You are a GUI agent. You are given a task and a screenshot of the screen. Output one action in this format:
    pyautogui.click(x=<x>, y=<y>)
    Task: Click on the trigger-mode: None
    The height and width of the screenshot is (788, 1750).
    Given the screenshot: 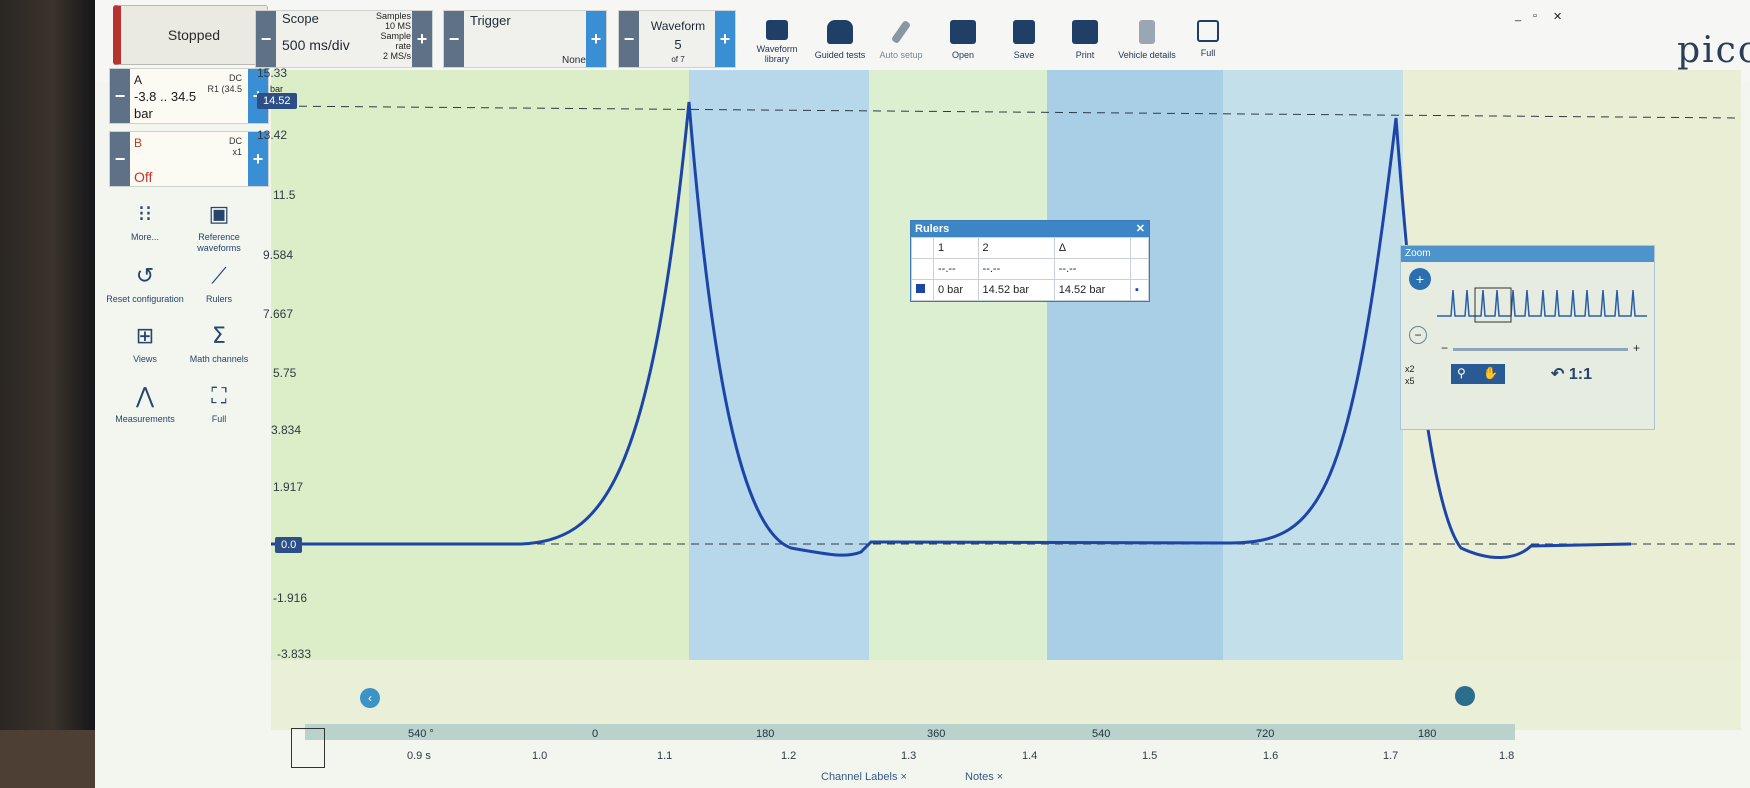 What is the action you would take?
    pyautogui.click(x=574, y=60)
    